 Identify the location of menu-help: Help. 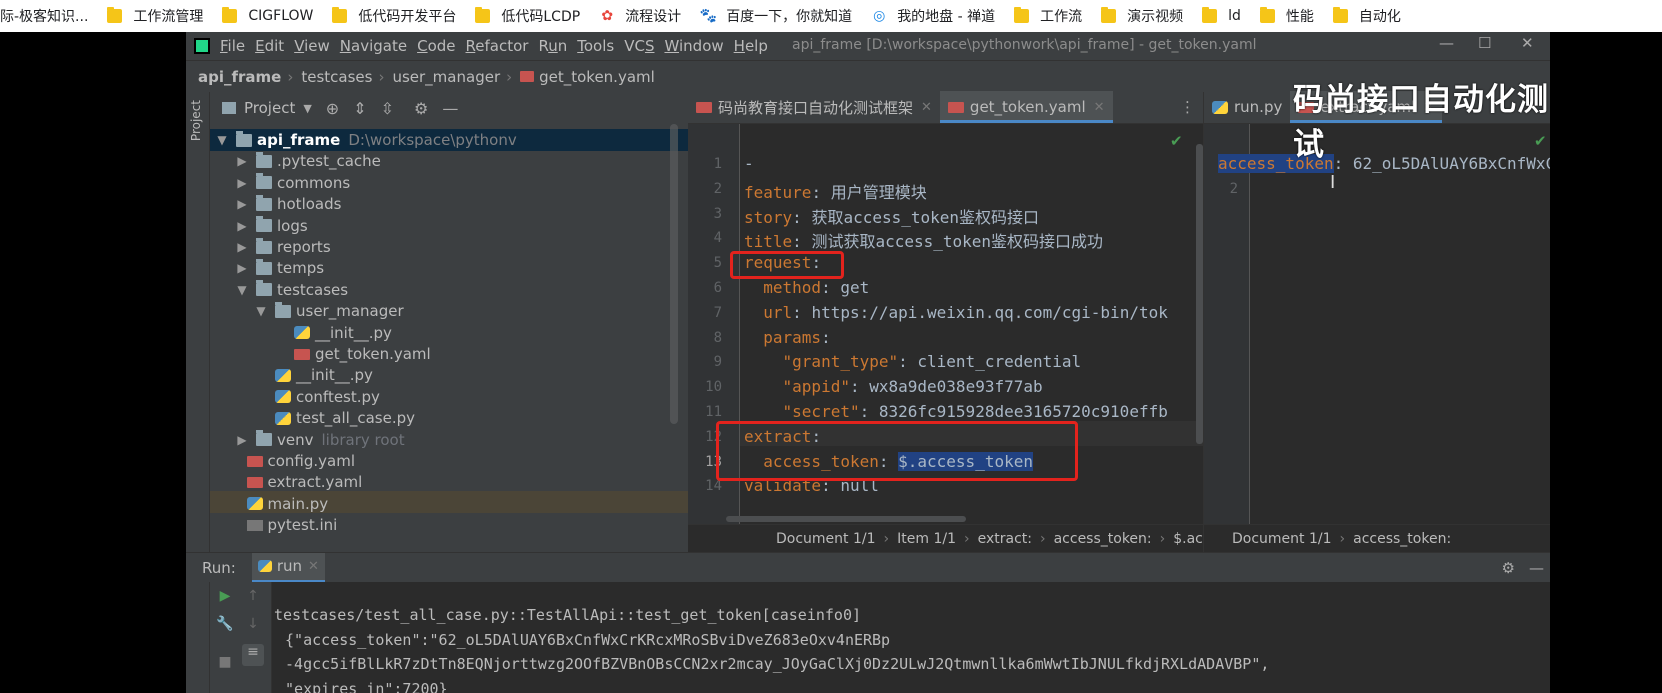
(751, 46).